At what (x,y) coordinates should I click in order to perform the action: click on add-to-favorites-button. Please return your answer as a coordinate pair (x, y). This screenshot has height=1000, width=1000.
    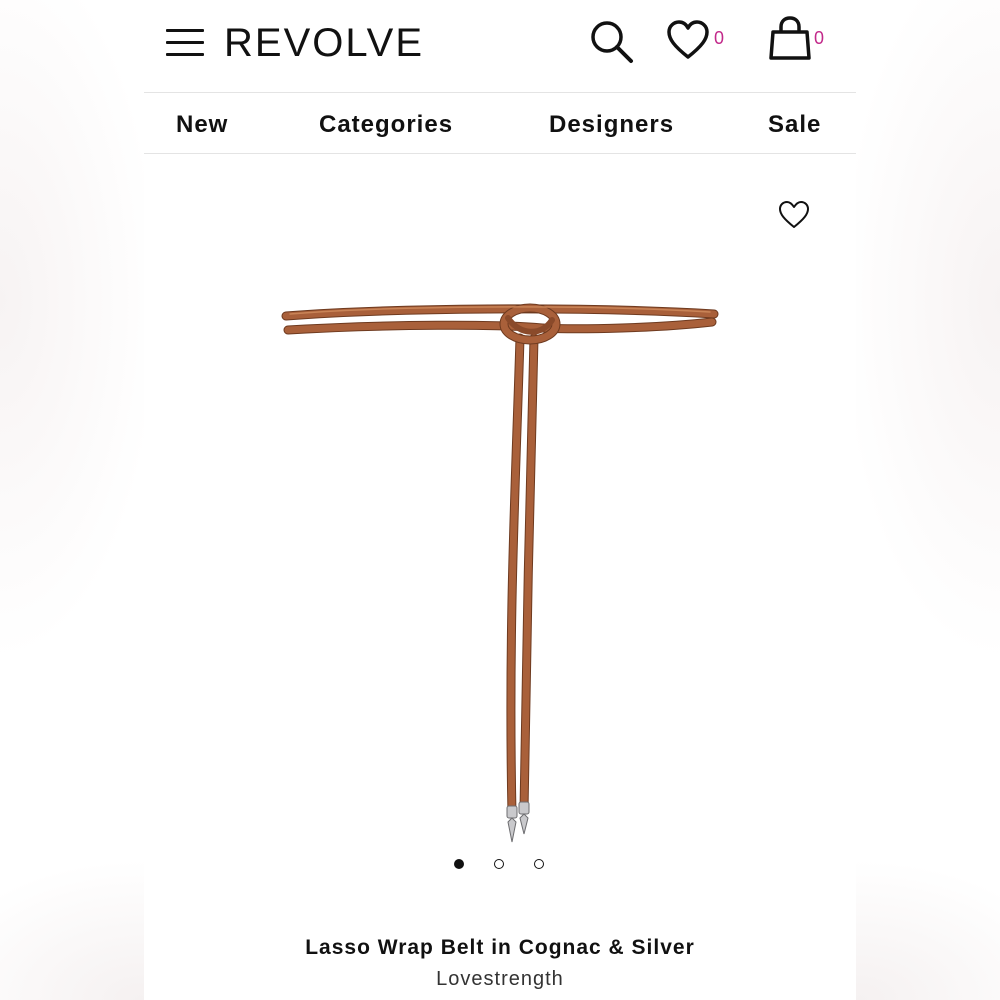
    Looking at the image, I should click on (794, 217).